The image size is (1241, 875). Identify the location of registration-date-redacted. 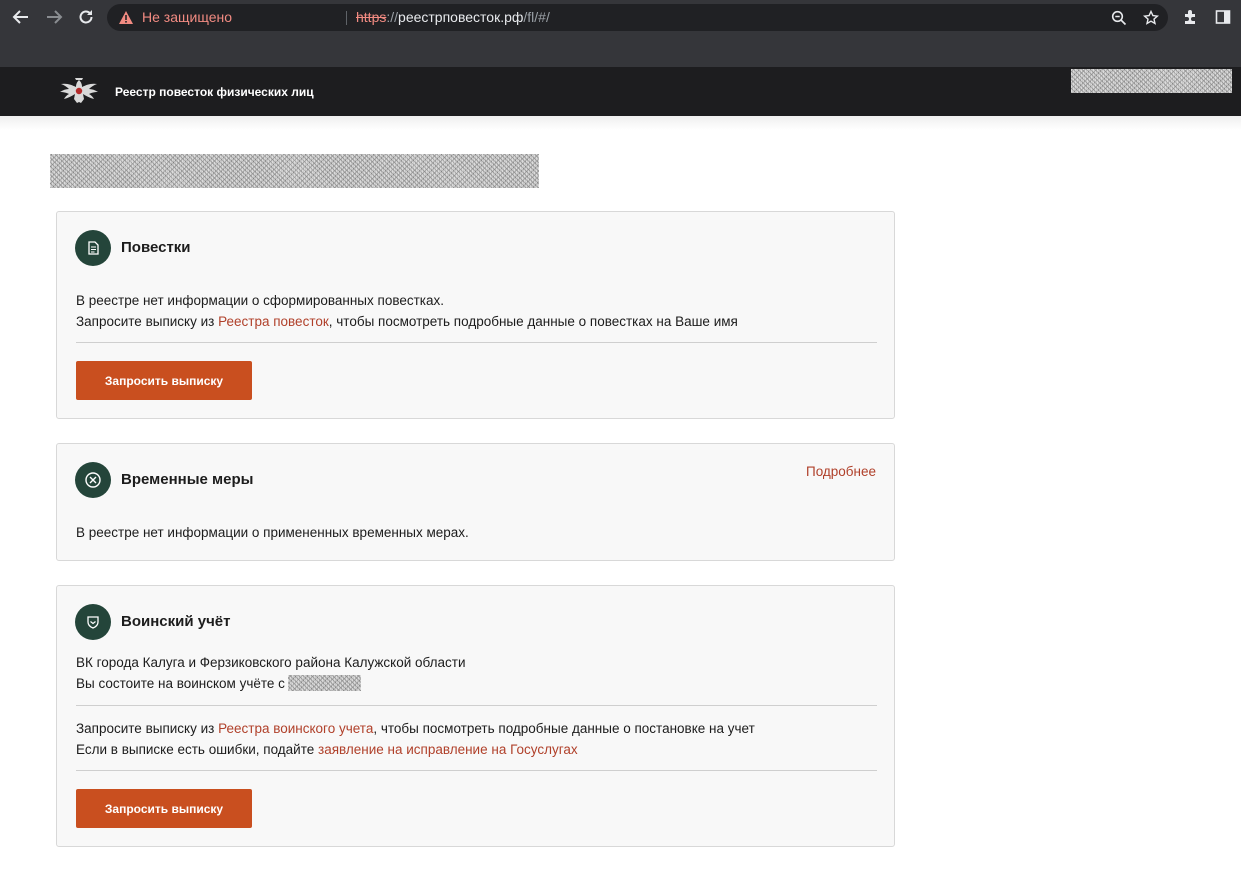
(324, 683).